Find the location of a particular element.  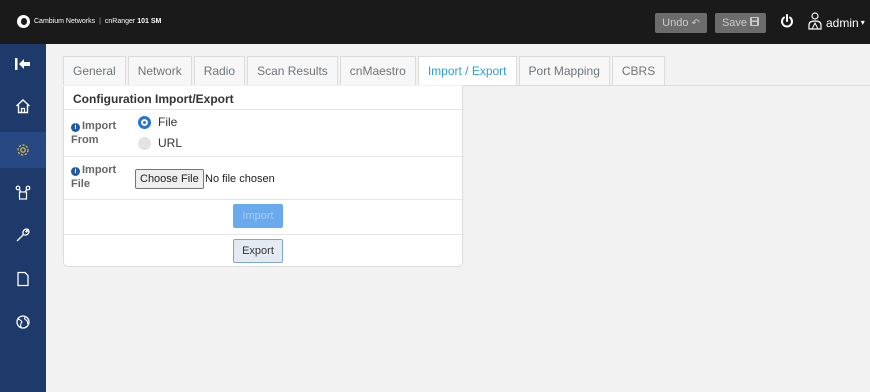

brand: Cambium Networks | cnRanger 101 SM is located at coordinates (89, 21).